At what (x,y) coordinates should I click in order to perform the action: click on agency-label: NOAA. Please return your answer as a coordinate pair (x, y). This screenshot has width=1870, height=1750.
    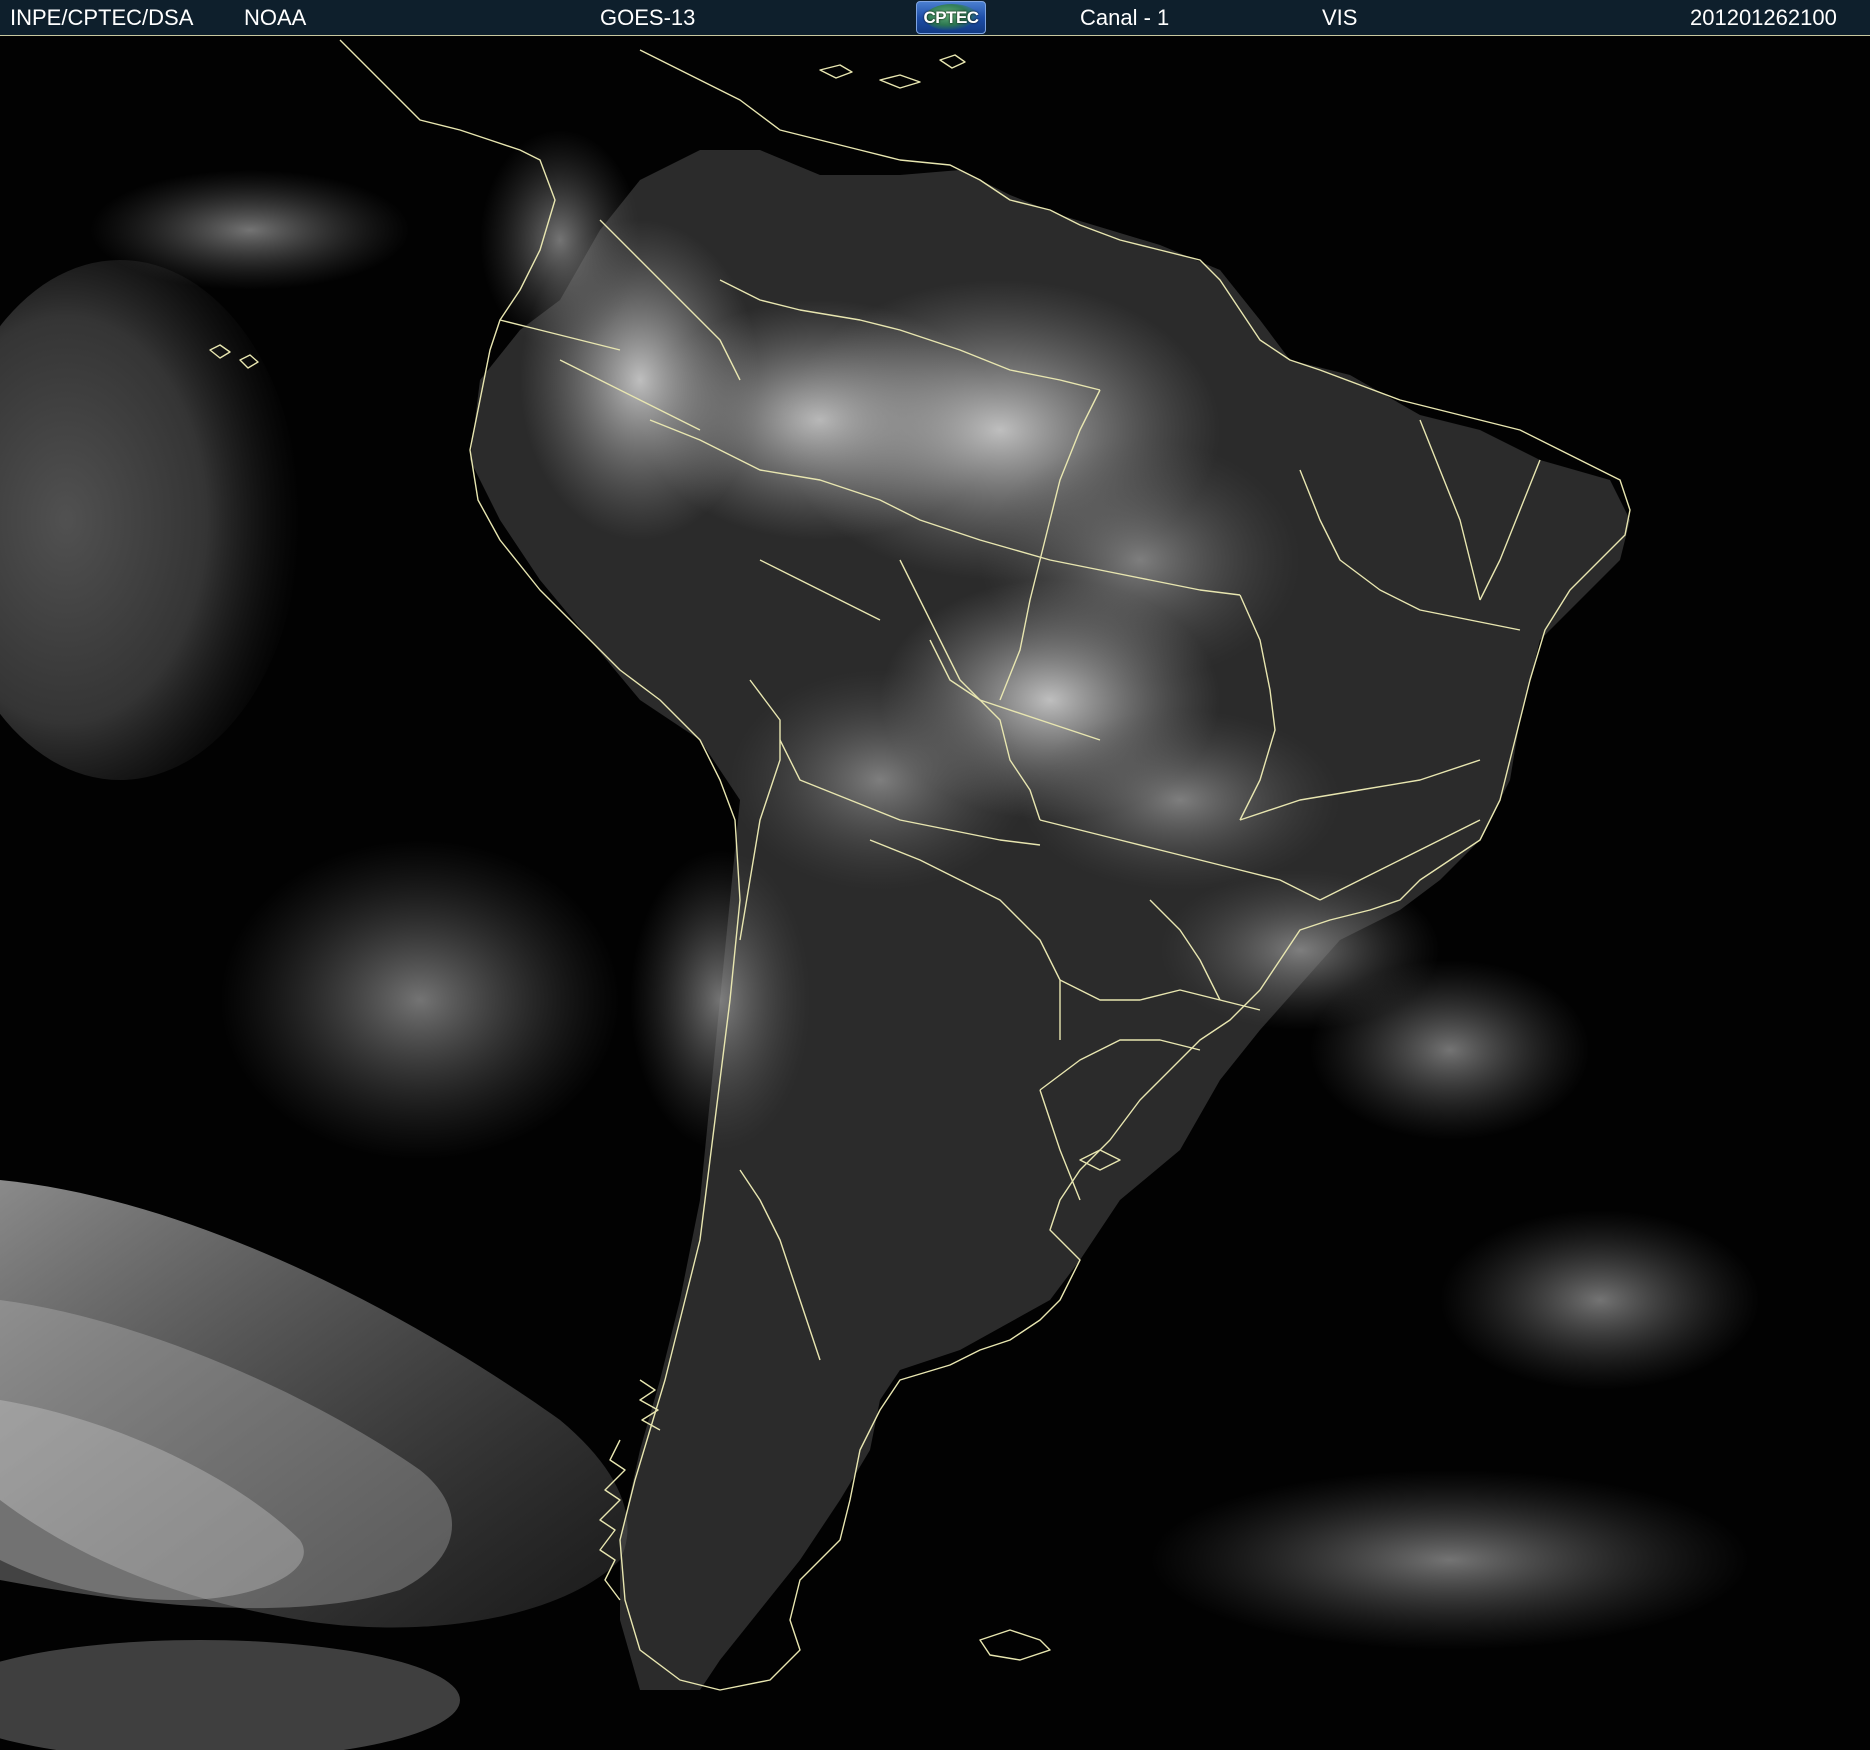
    Looking at the image, I should click on (275, 17).